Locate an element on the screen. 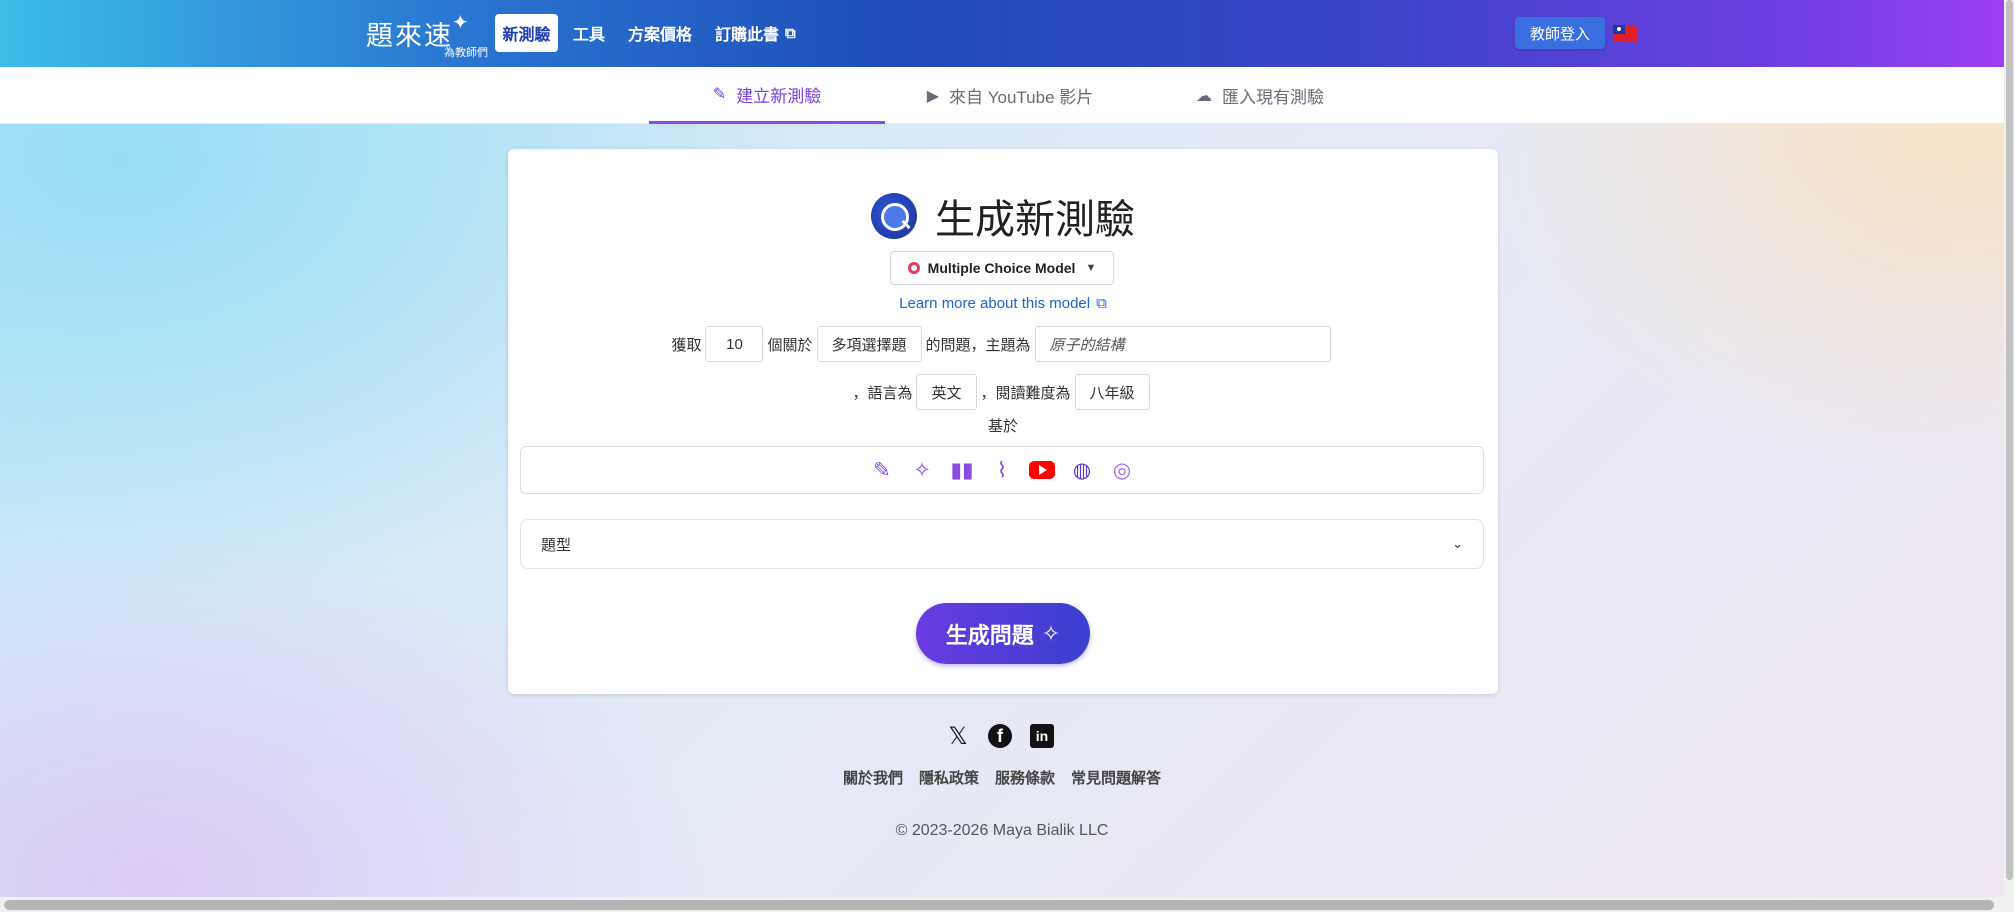 The image size is (2014, 912). page-title: 生成新測驗 is located at coordinates (1003, 216).